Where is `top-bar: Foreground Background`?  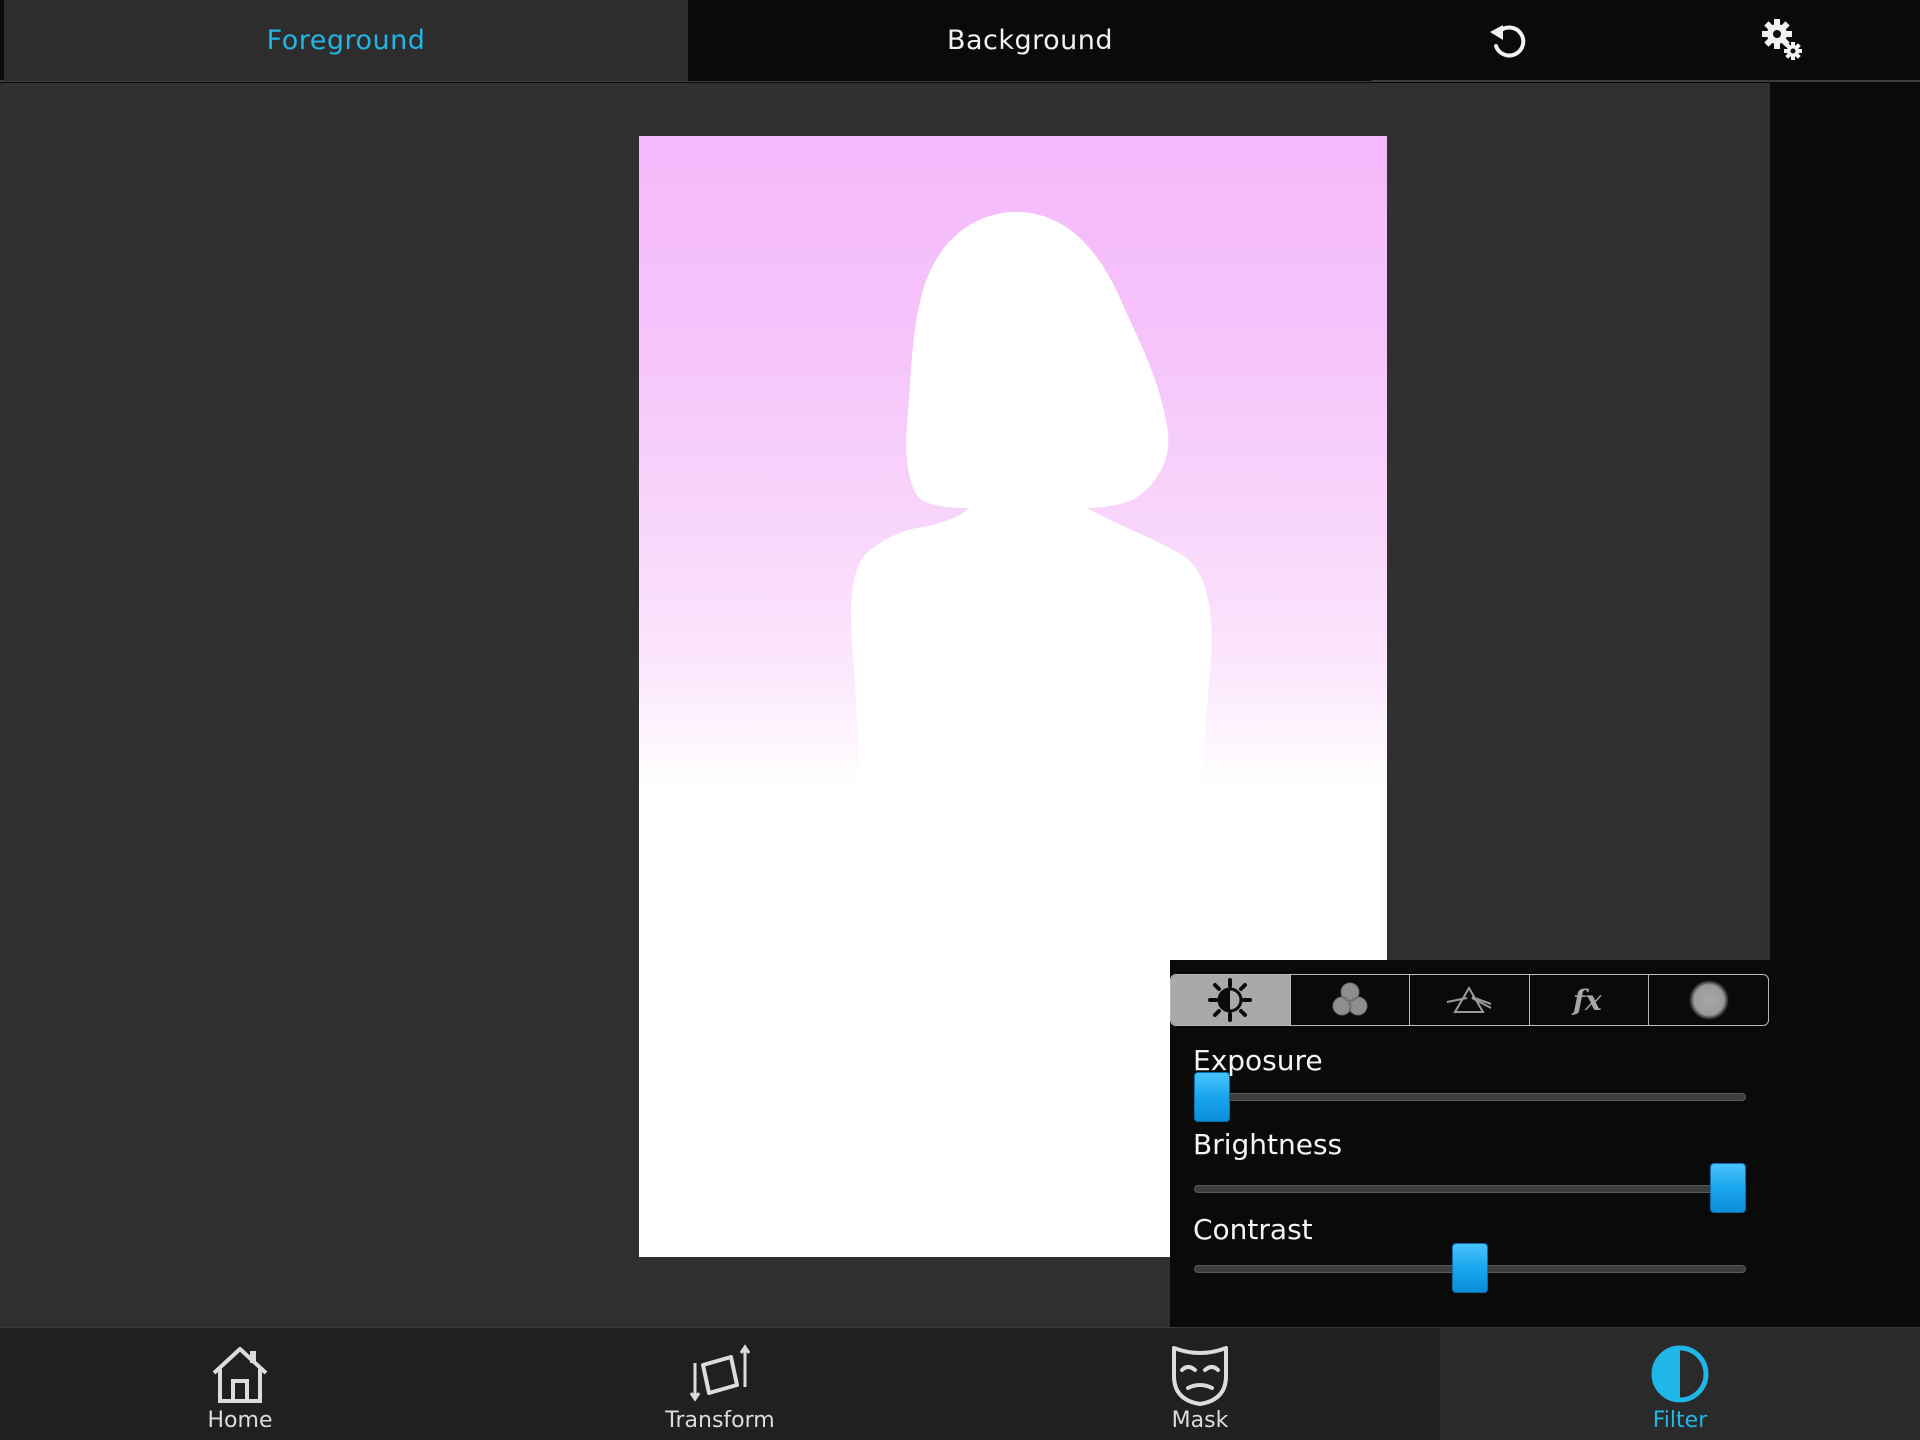 top-bar: Foreground Background is located at coordinates (960, 41).